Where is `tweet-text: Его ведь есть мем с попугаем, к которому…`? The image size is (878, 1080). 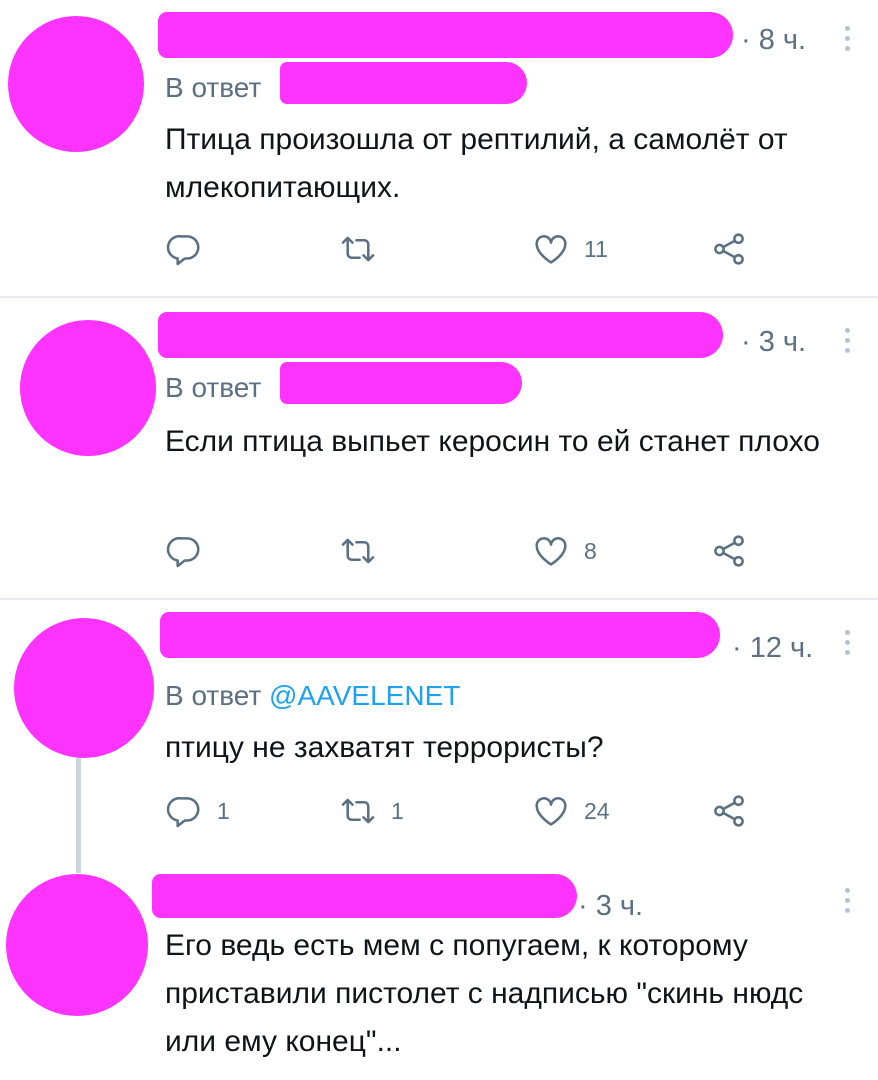 tweet-text: Его ведь есть мем с попугаем, к которому… is located at coordinates (484, 993).